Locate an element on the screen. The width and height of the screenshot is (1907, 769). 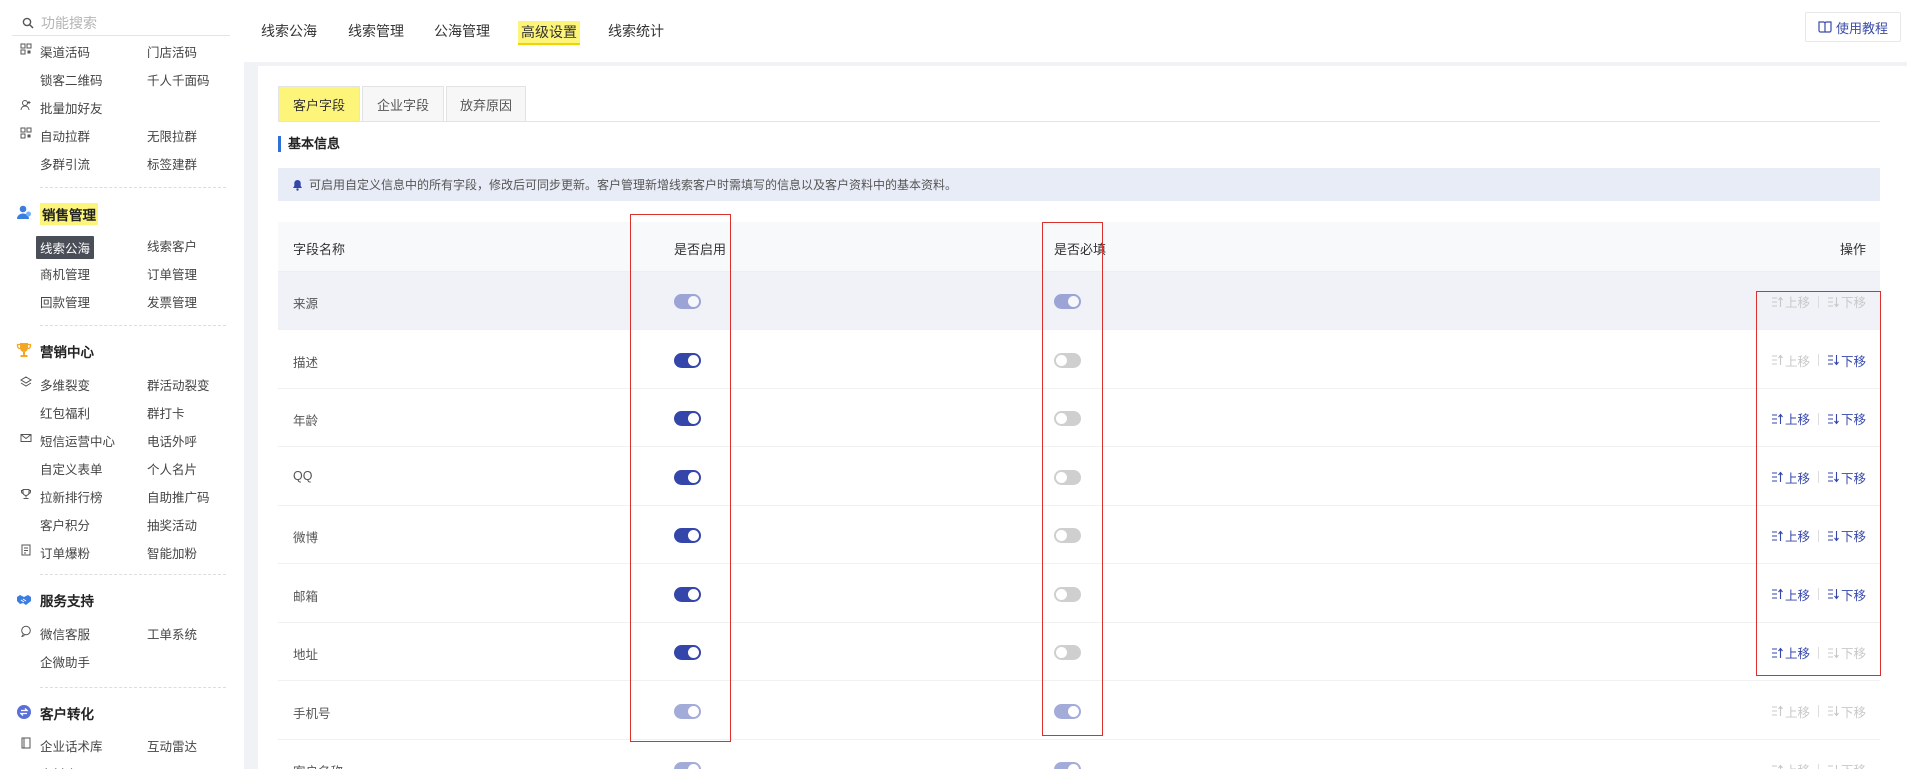
sidebar-item: 渠道活码 is located at coordinates (65, 51).